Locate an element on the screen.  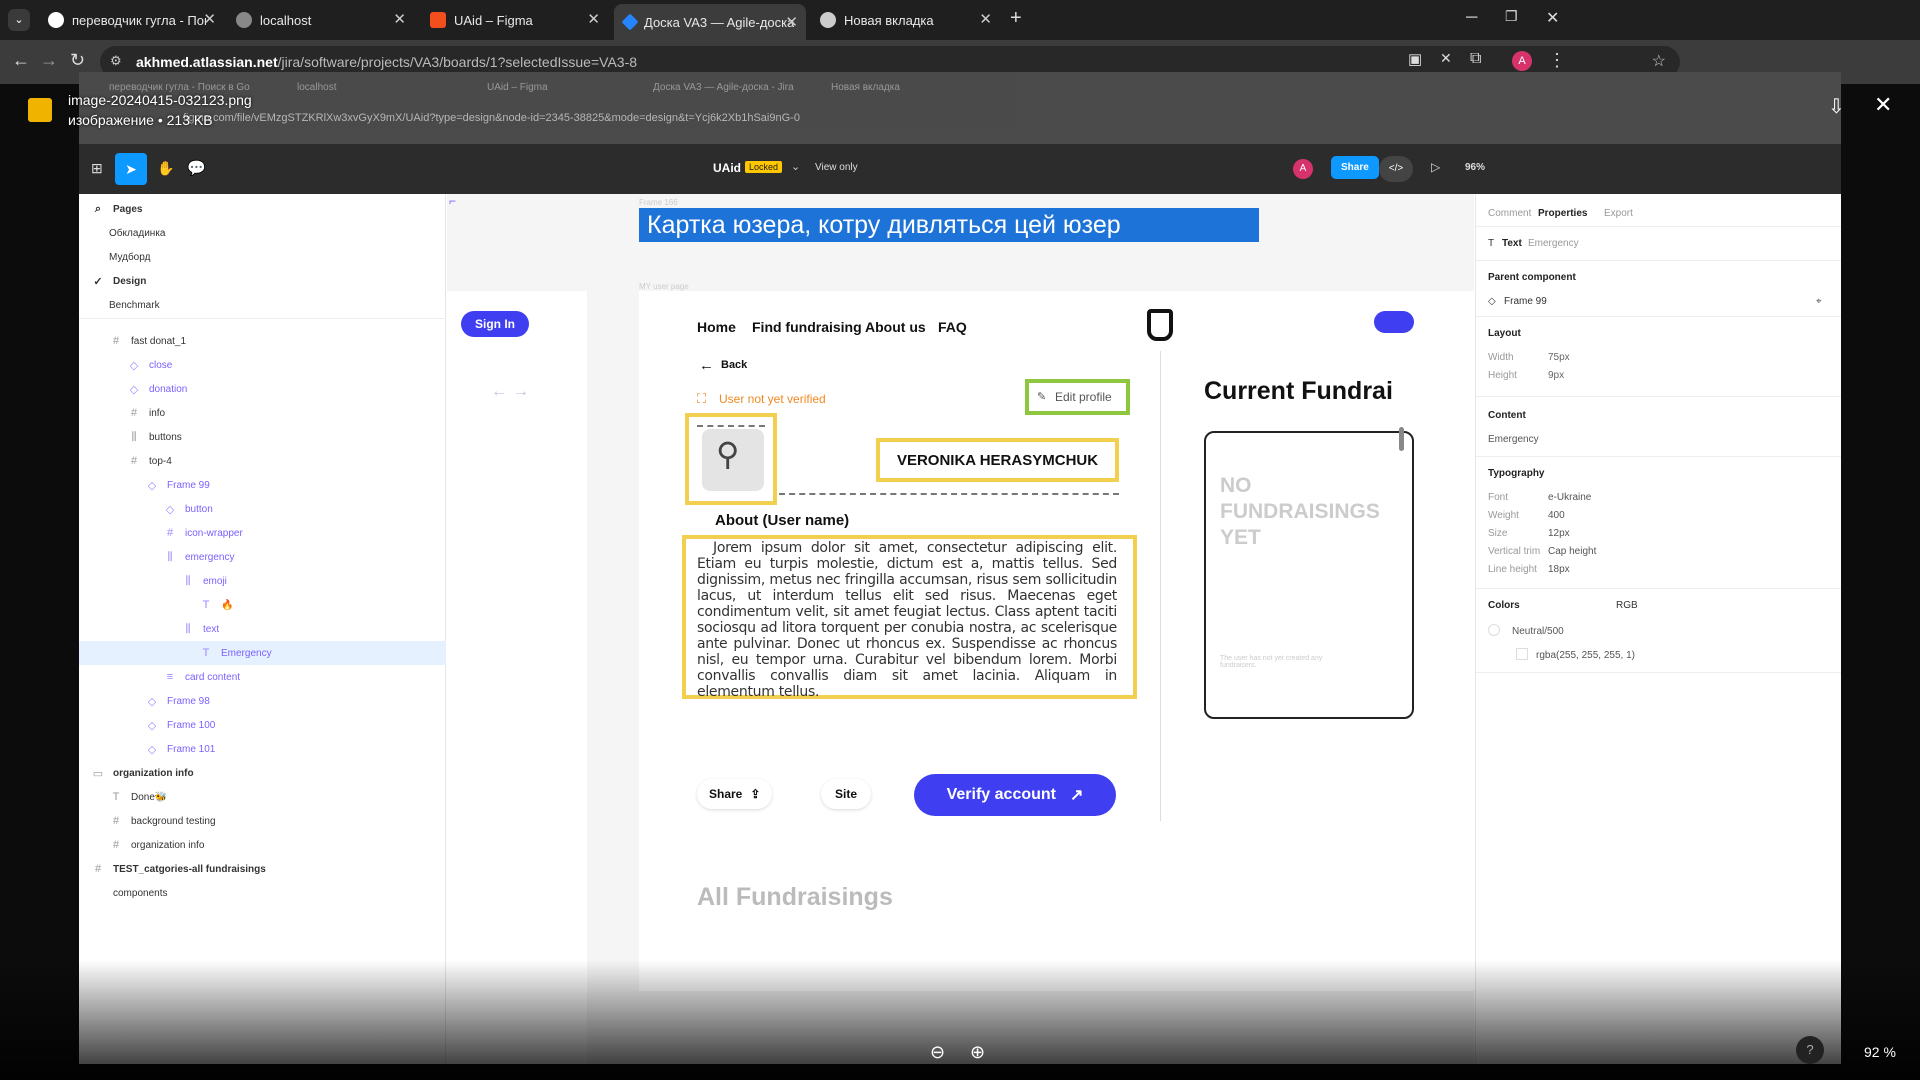
tab-jira: Доска VA3 — Agile-доска - Jira ✕ is located at coordinates (710, 22).